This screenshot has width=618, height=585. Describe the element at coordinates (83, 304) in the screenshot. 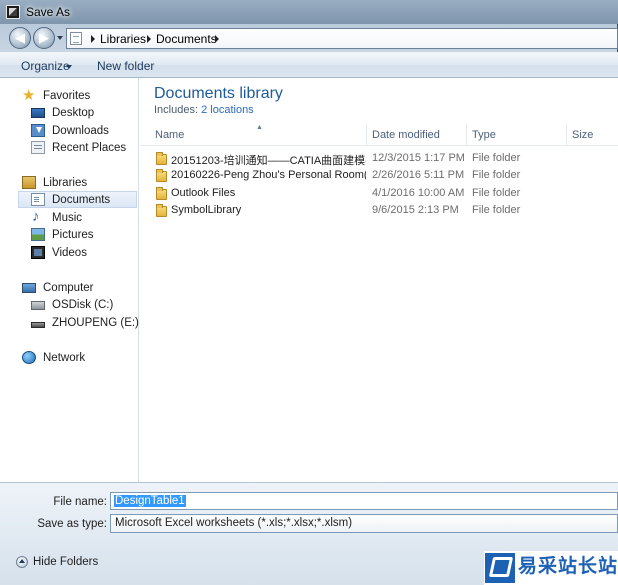

I see `sidebar-item-label: OSDisk (C:)` at that location.